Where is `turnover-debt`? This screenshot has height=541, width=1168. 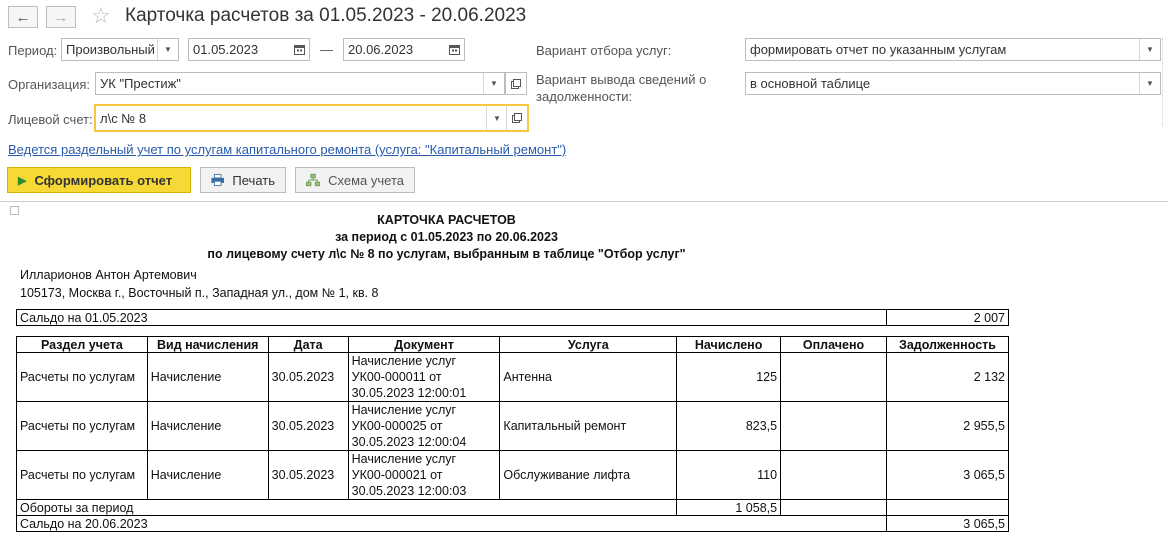 turnover-debt is located at coordinates (947, 507).